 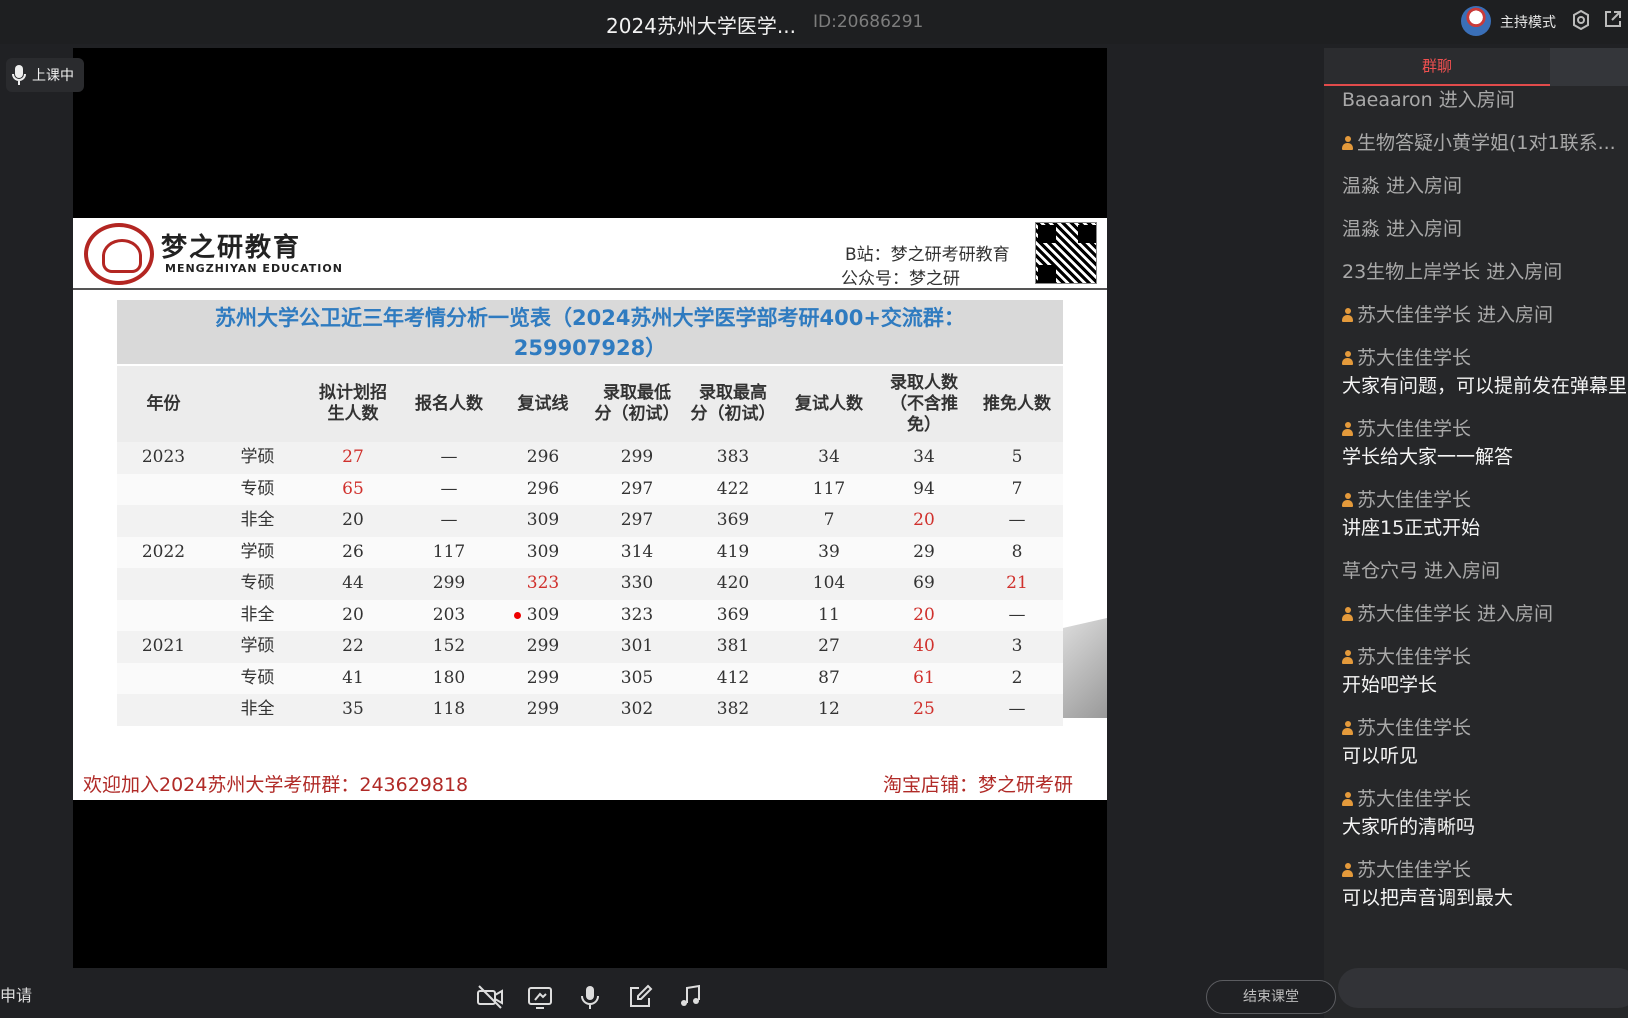 I want to click on table-cell: 369, so click(x=733, y=520).